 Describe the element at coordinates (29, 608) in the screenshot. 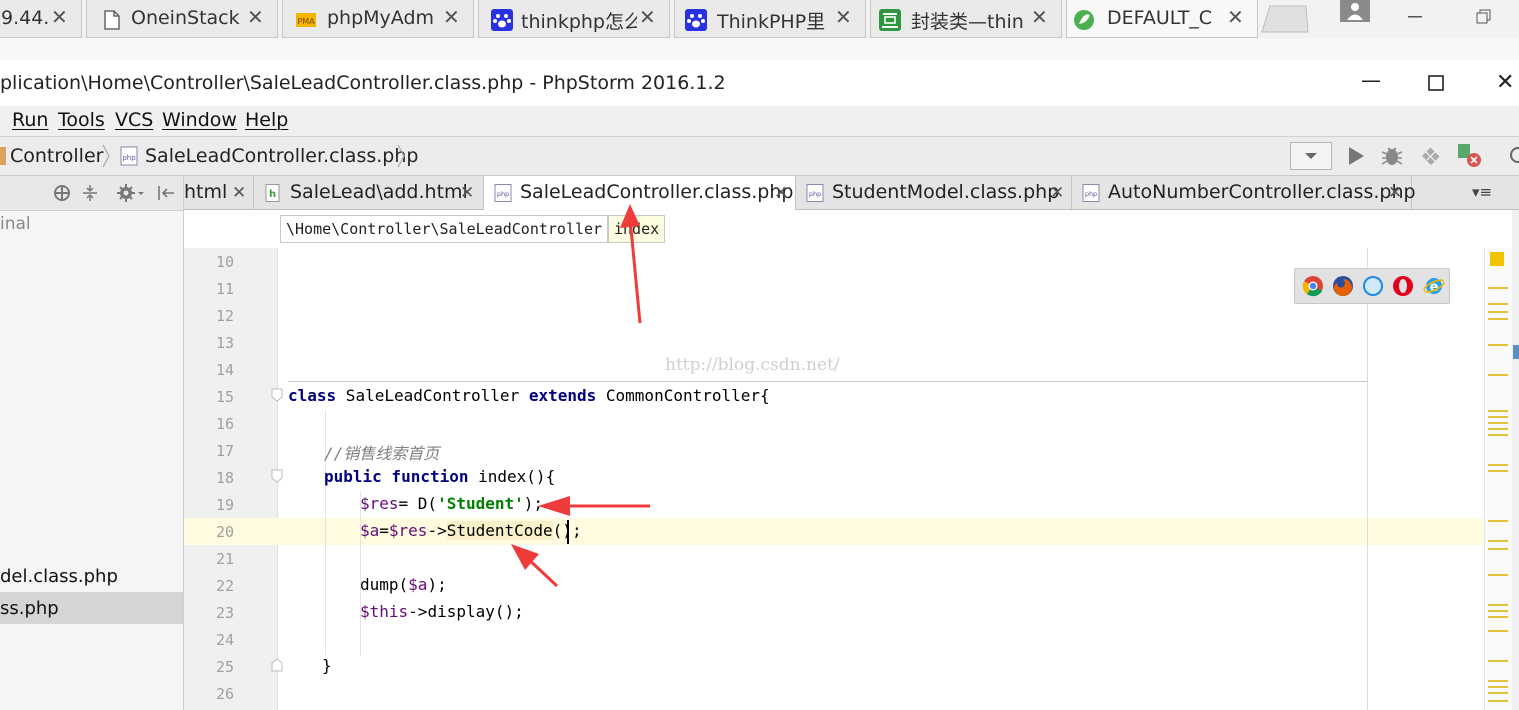

I see `project-file-item-selected: ss.php` at that location.